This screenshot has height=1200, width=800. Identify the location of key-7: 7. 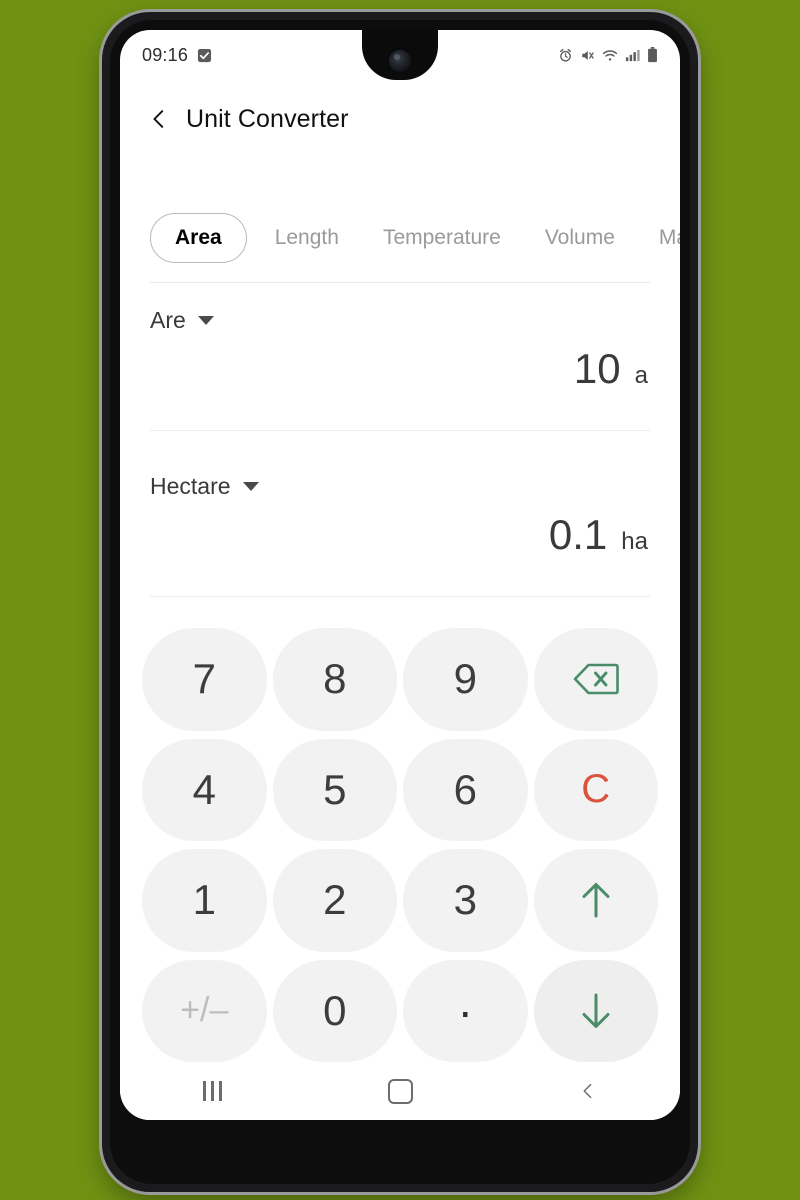
(204, 679).